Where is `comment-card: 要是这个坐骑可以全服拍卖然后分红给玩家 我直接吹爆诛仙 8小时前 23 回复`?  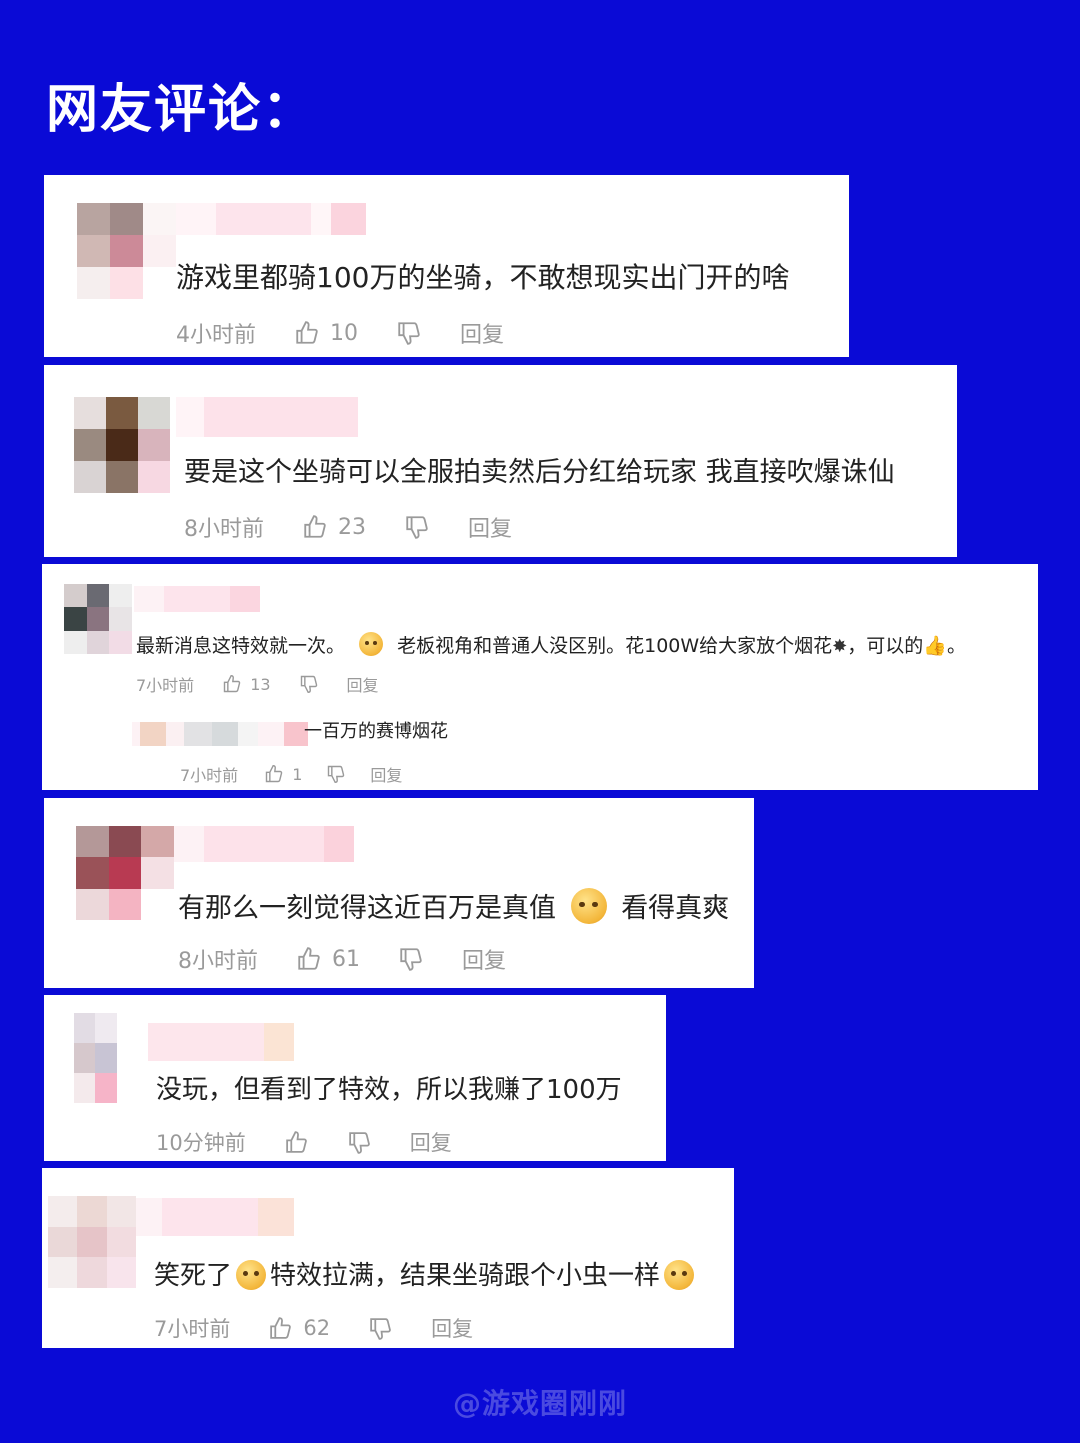 comment-card: 要是这个坐骑可以全服拍卖然后分红给玩家 我直接吹爆诛仙 8小时前 23 回复 is located at coordinates (500, 461).